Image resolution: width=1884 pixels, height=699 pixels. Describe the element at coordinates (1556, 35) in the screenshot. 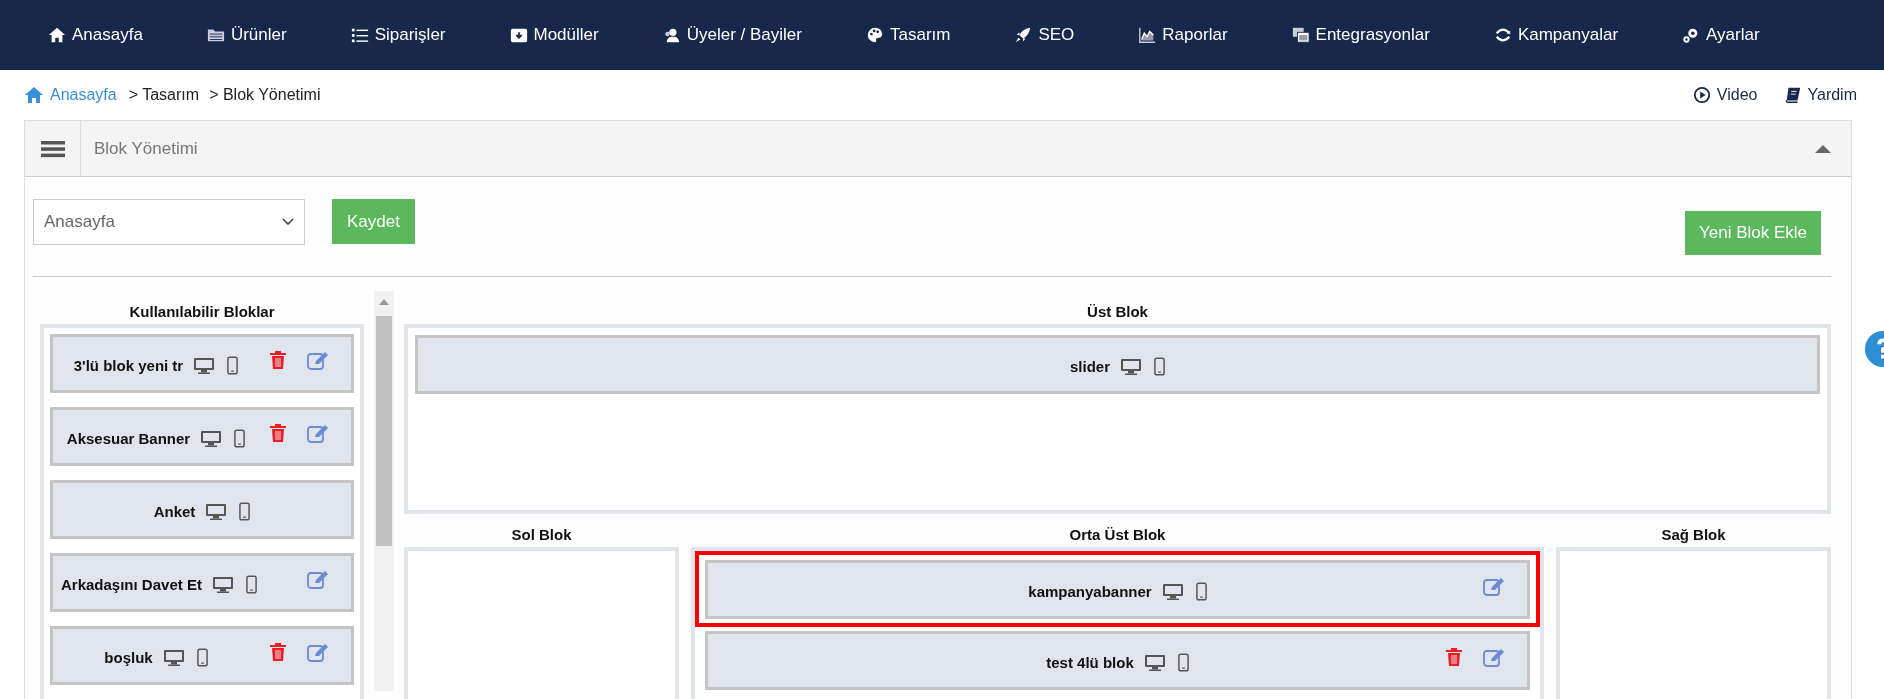

I see `nav-menu-item: Kampanyalar` at that location.